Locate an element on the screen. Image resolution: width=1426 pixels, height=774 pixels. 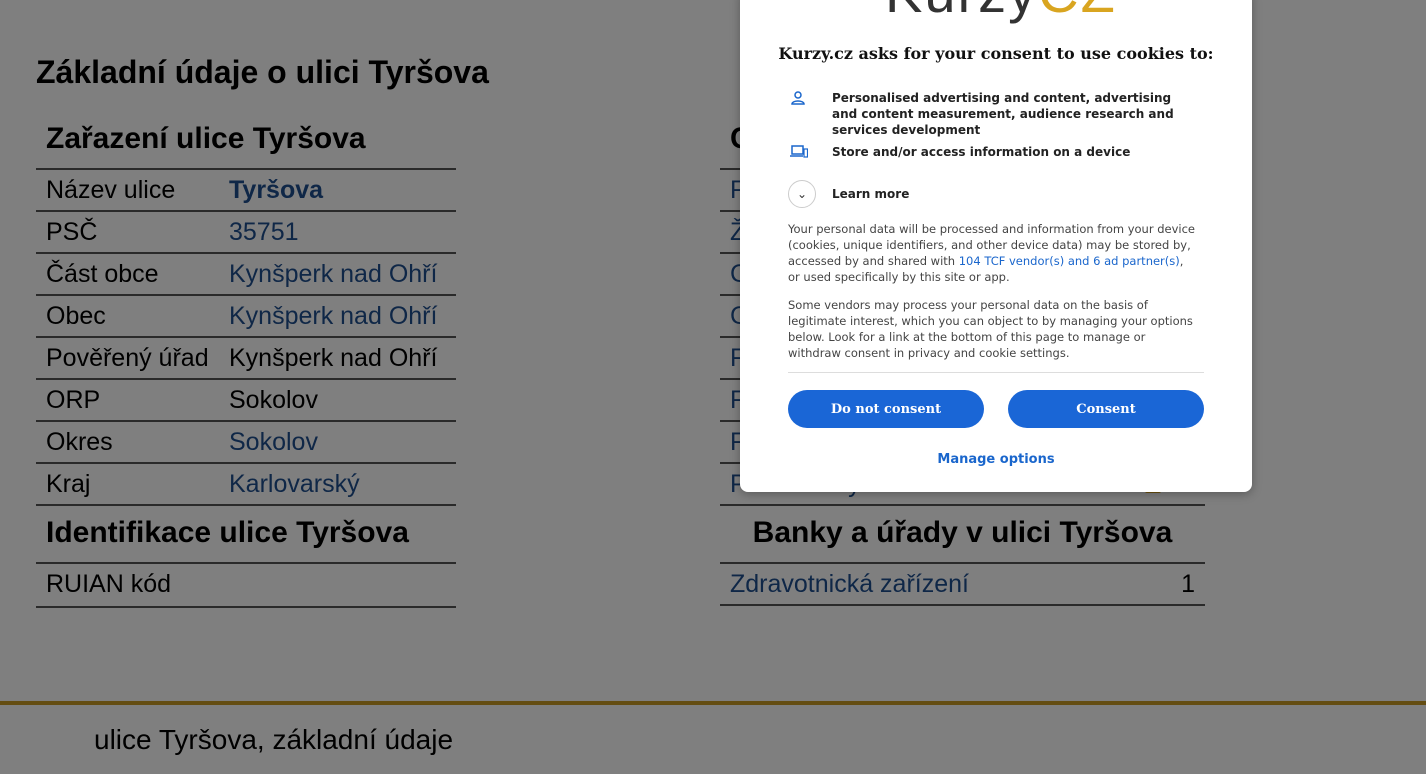
do-not-consent-button: Do not consent is located at coordinates (886, 409).